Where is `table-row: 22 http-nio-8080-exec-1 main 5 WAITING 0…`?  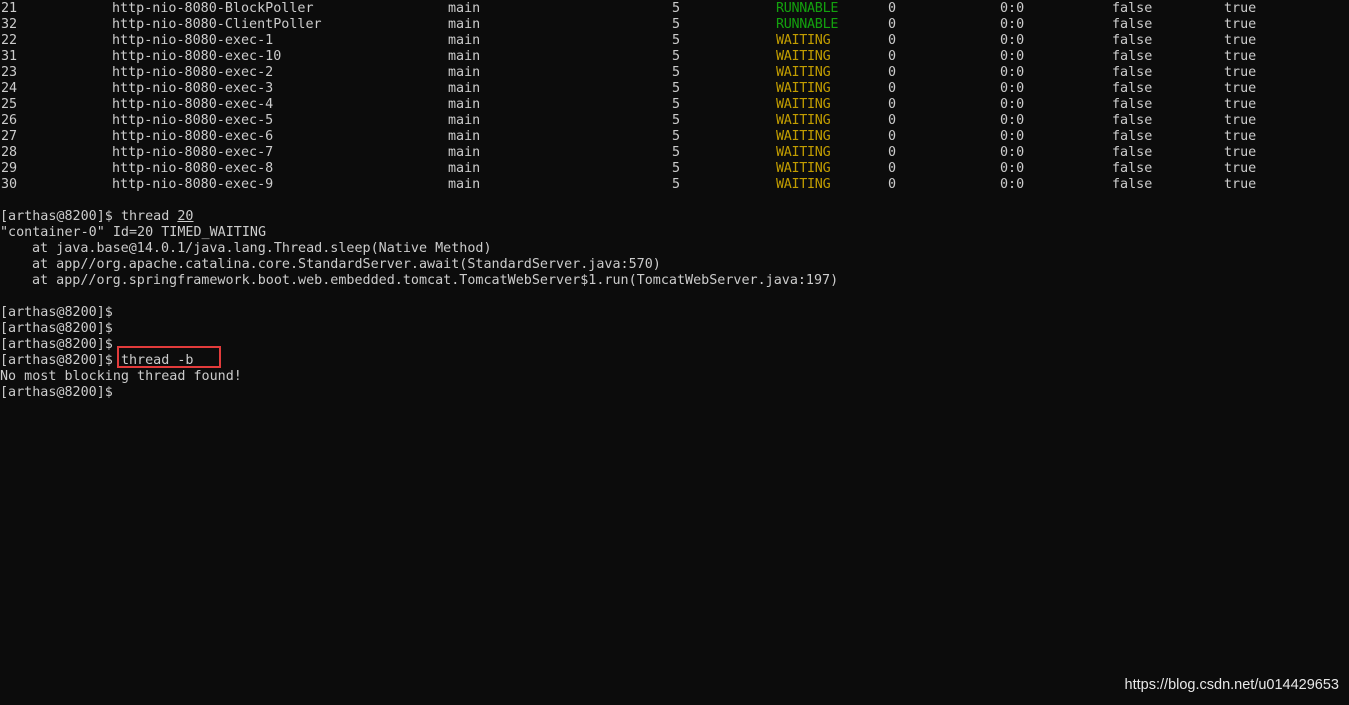
table-row: 22 http-nio-8080-exec-1 main 5 WAITING 0… is located at coordinates (674, 41).